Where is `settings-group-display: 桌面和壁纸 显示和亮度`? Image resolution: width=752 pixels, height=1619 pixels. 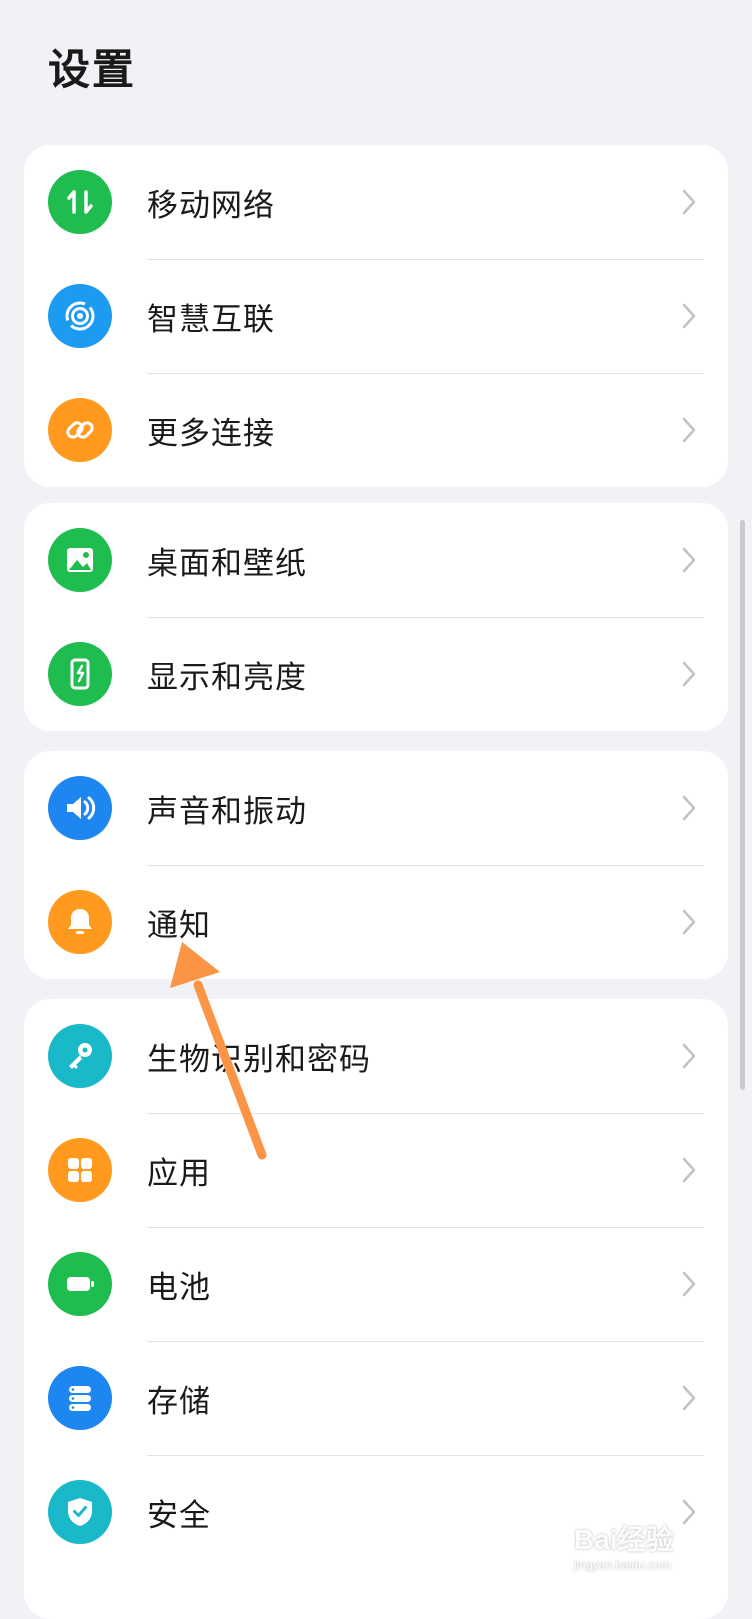
settings-group-display: 桌面和壁纸 显示和亮度 is located at coordinates (376, 617).